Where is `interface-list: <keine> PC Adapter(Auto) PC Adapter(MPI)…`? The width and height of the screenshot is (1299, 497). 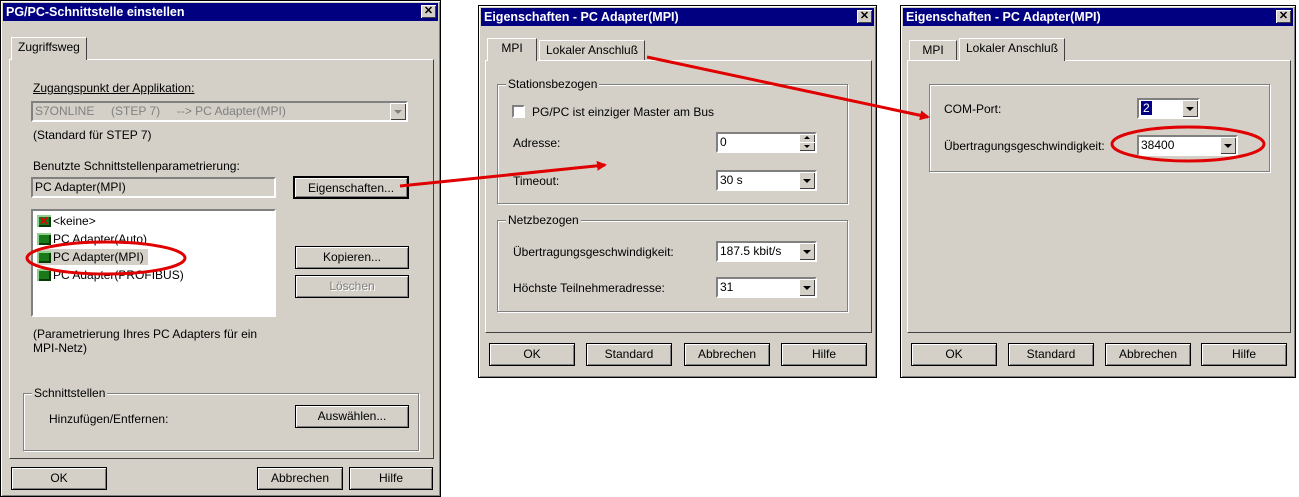
interface-list: <keine> PC Adapter(Auto) PC Adapter(MPI)… is located at coordinates (153, 263).